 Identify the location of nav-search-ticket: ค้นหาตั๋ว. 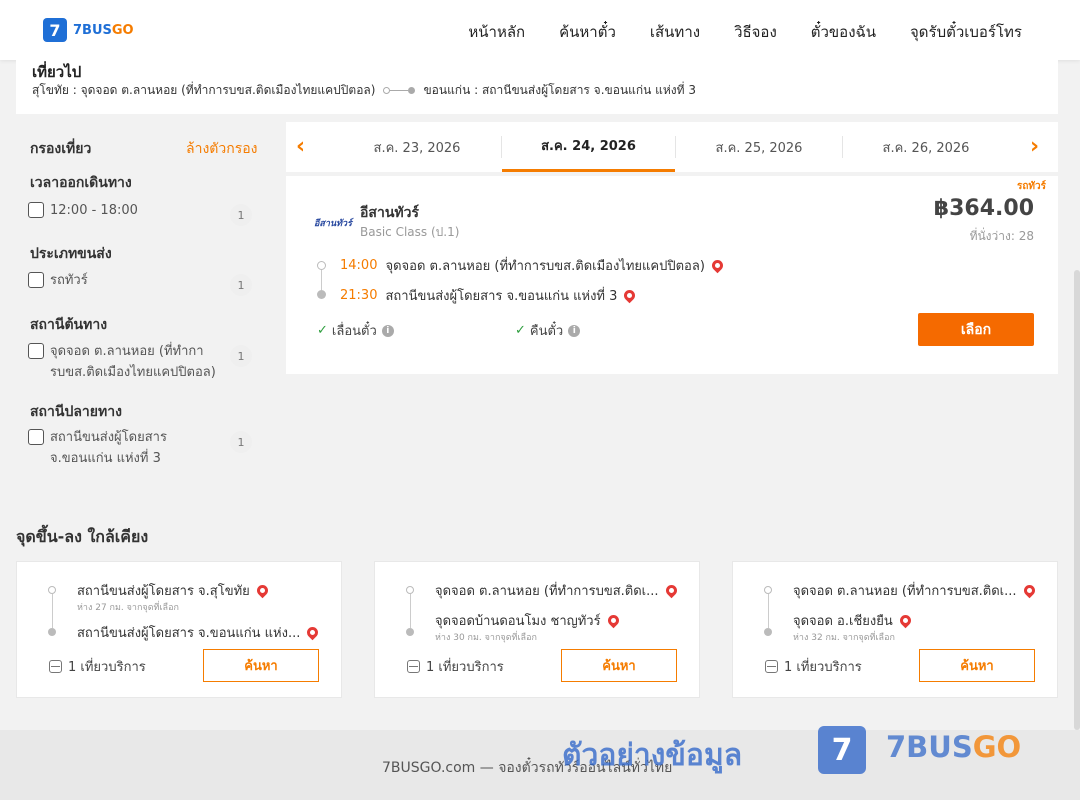
(587, 32).